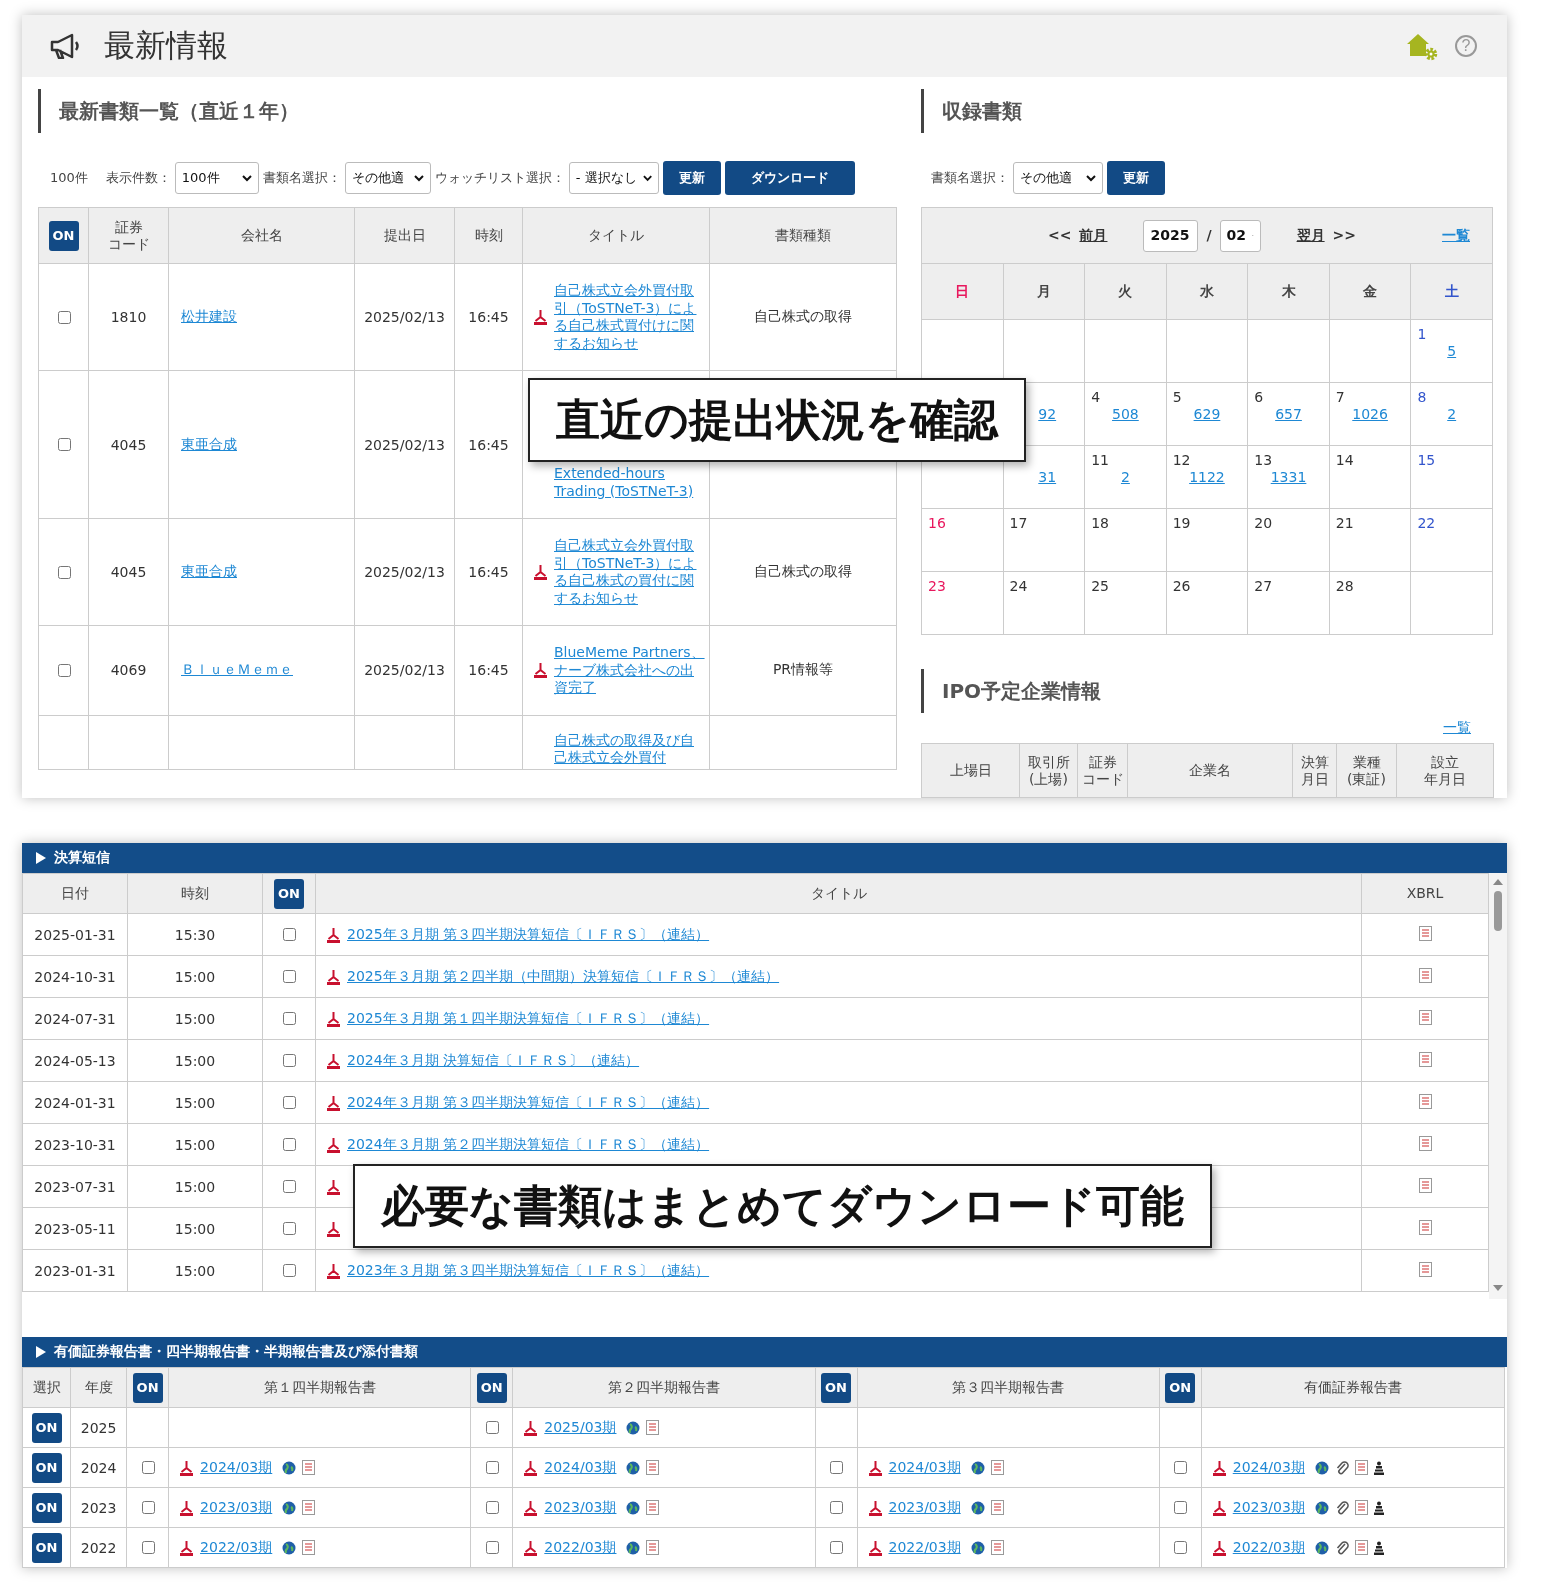 The width and height of the screenshot is (1545, 1584). Describe the element at coordinates (1310, 235) in the screenshot. I see `next-month-link: 翌月` at that location.